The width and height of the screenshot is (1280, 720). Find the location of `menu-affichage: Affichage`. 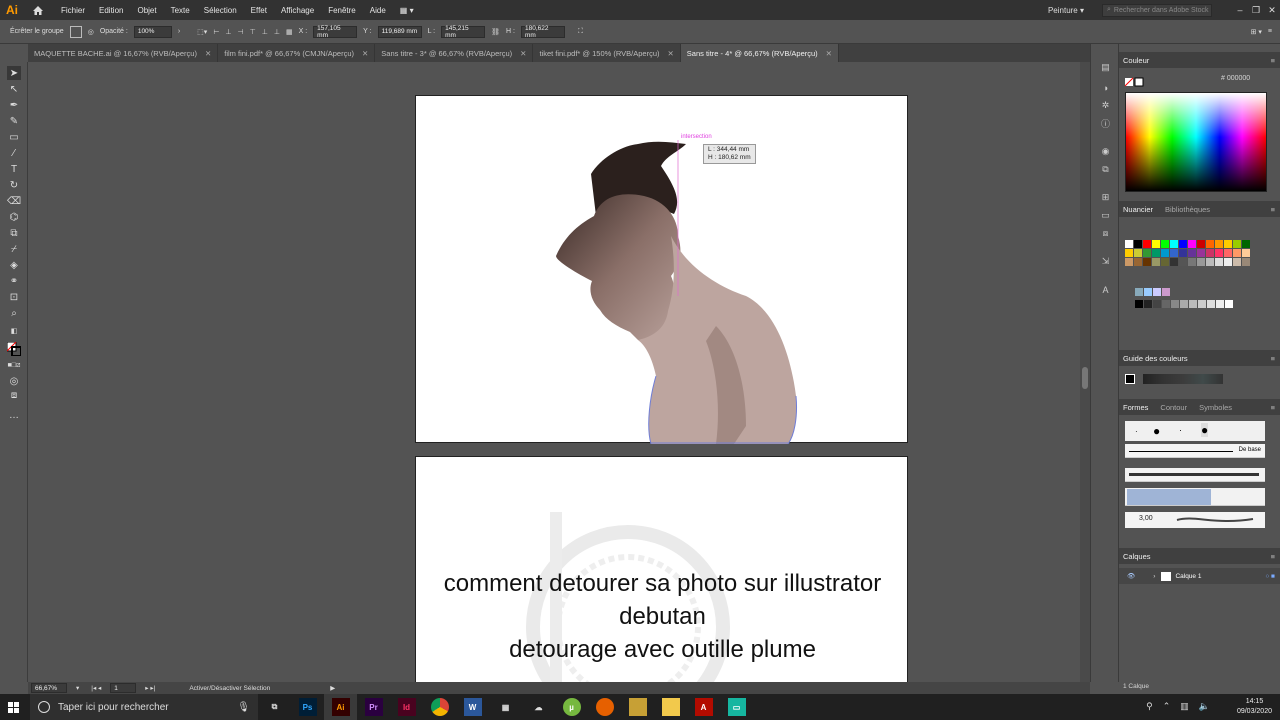

menu-affichage: Affichage is located at coordinates (297, 10).